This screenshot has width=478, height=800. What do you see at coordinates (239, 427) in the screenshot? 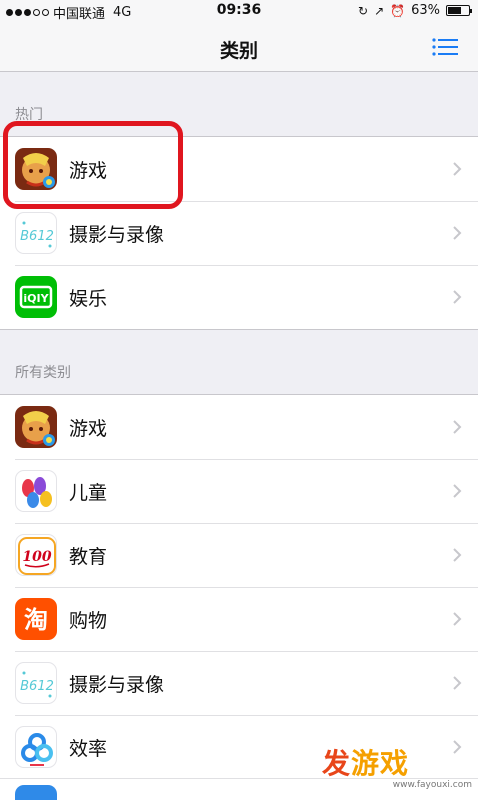
I see `category-row-game: 游戏` at bounding box center [239, 427].